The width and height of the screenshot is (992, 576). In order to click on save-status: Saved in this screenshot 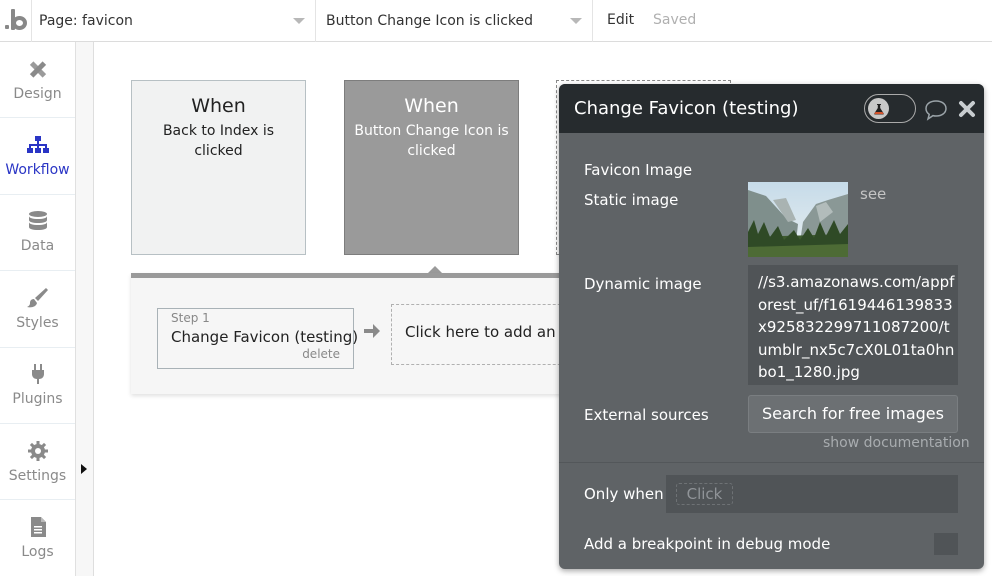, I will do `click(675, 20)`.